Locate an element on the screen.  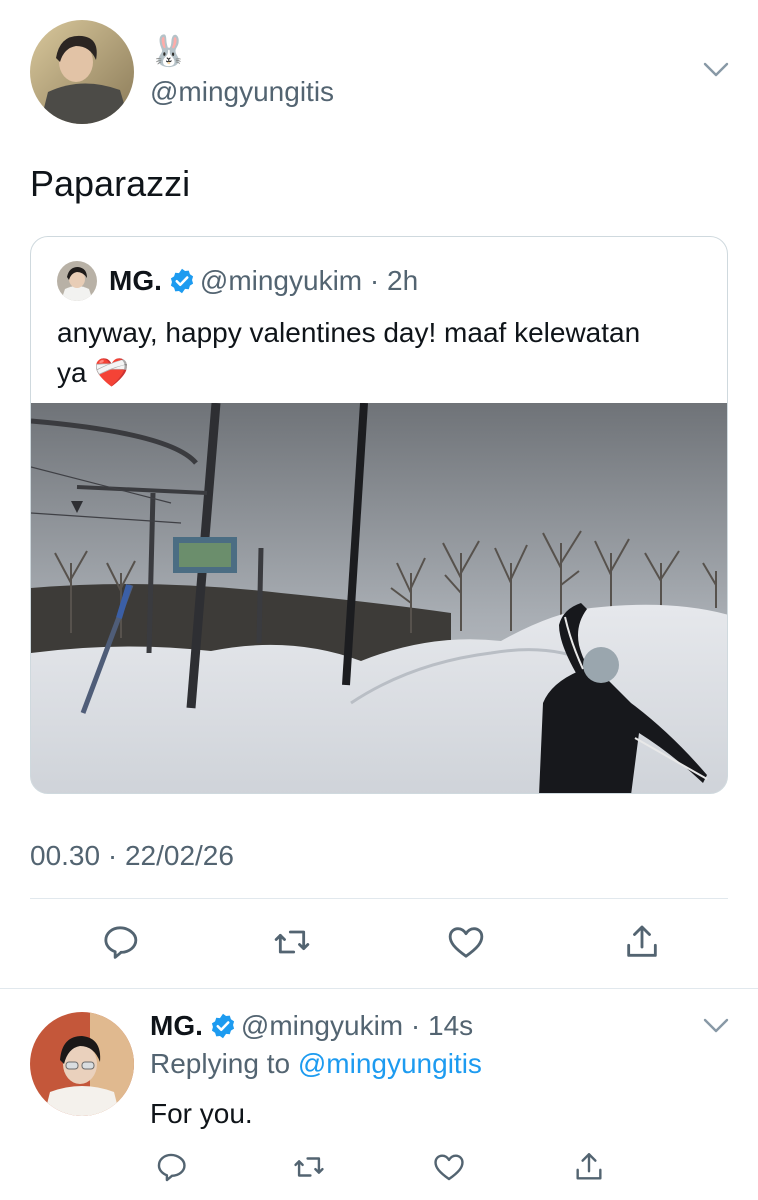
reply-time: 14s is located at coordinates (451, 1025).